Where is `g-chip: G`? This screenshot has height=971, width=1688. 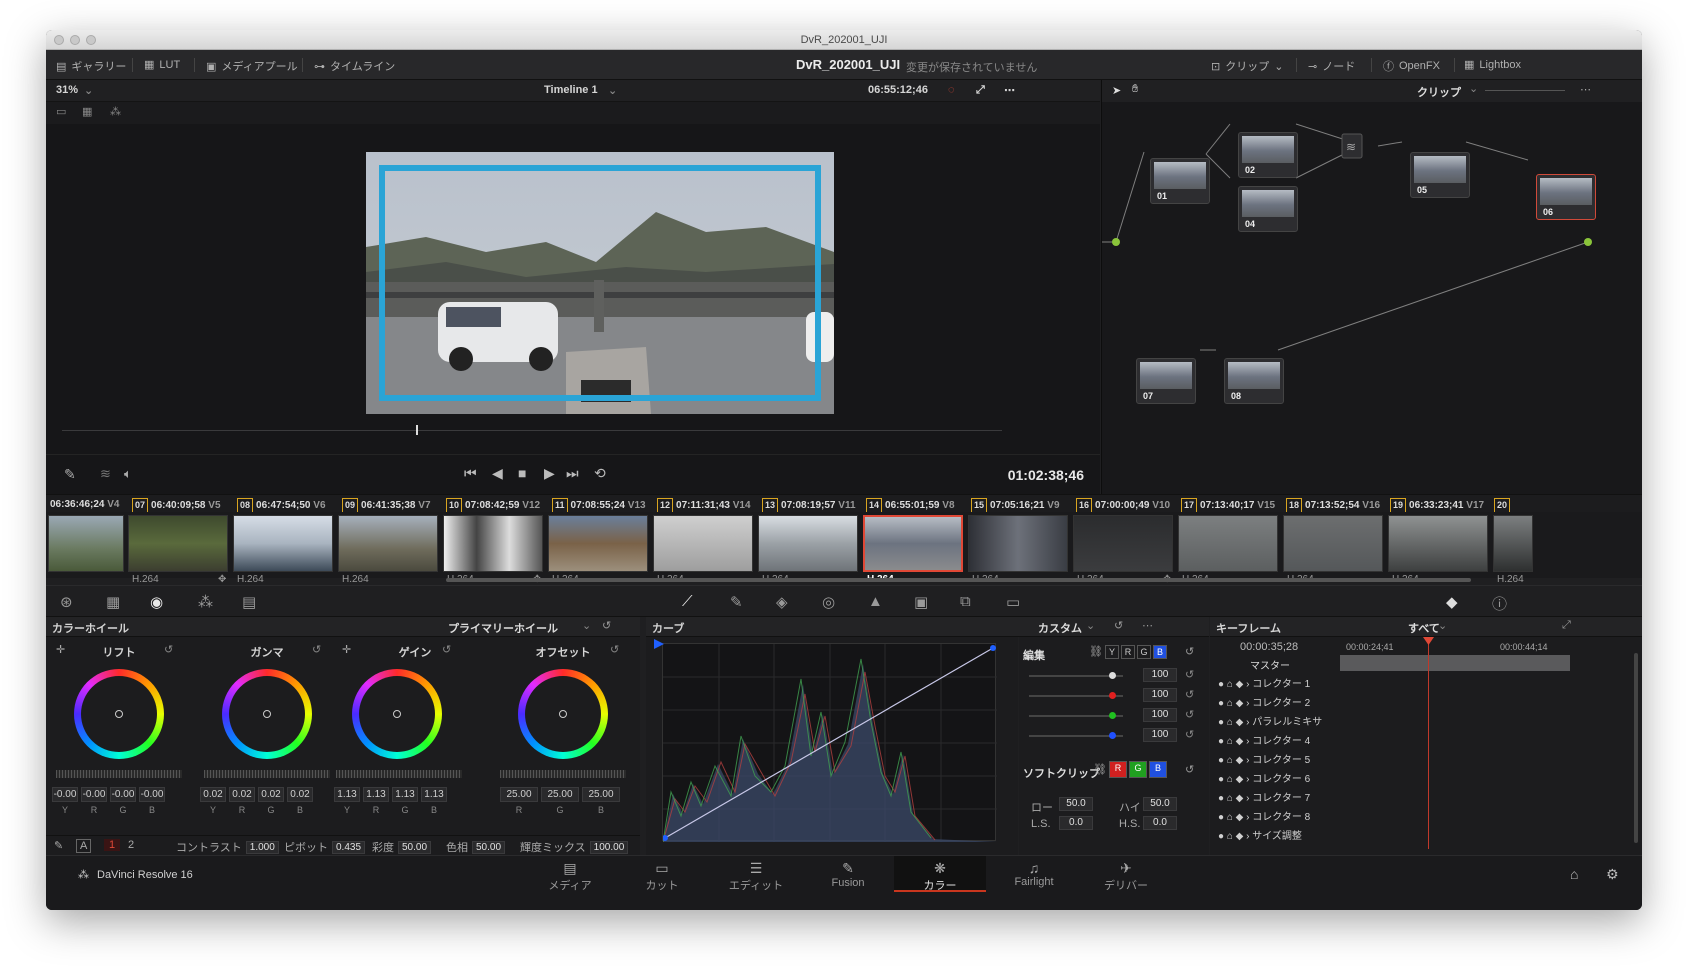 g-chip: G is located at coordinates (1144, 652).